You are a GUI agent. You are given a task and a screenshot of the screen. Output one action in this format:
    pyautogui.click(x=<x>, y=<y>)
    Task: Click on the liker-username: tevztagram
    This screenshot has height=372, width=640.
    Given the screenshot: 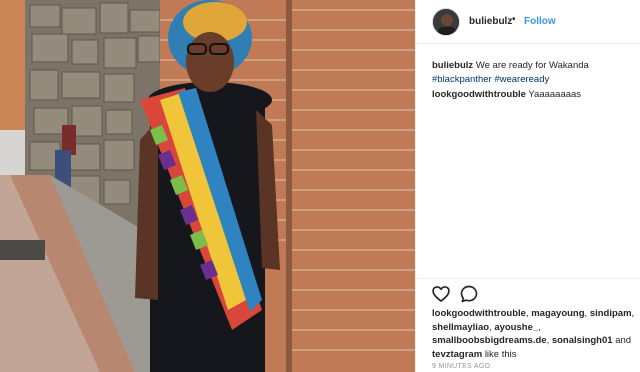 What is the action you would take?
    pyautogui.click(x=457, y=354)
    